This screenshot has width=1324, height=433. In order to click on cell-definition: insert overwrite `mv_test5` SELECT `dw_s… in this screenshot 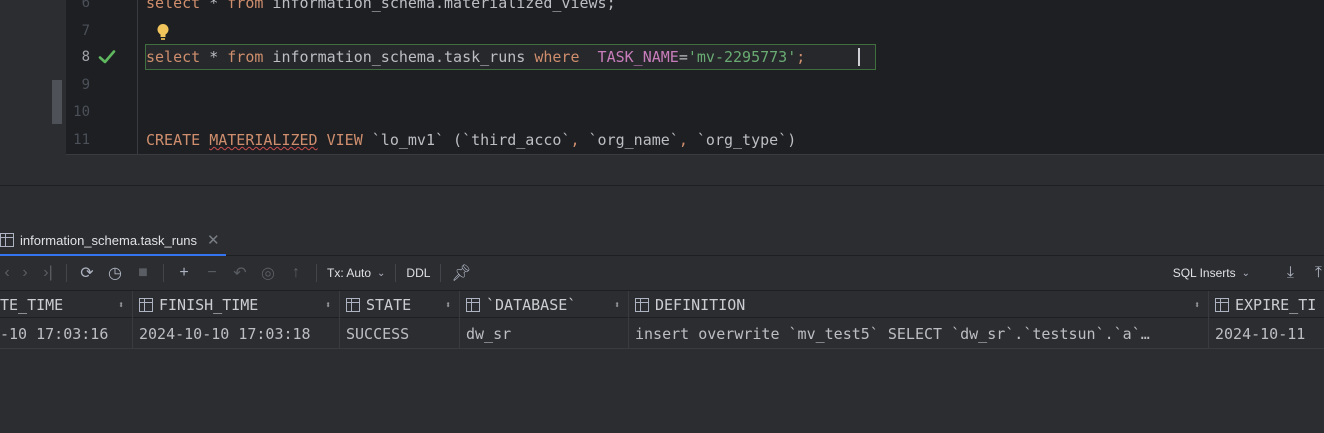, I will do `click(919, 334)`.